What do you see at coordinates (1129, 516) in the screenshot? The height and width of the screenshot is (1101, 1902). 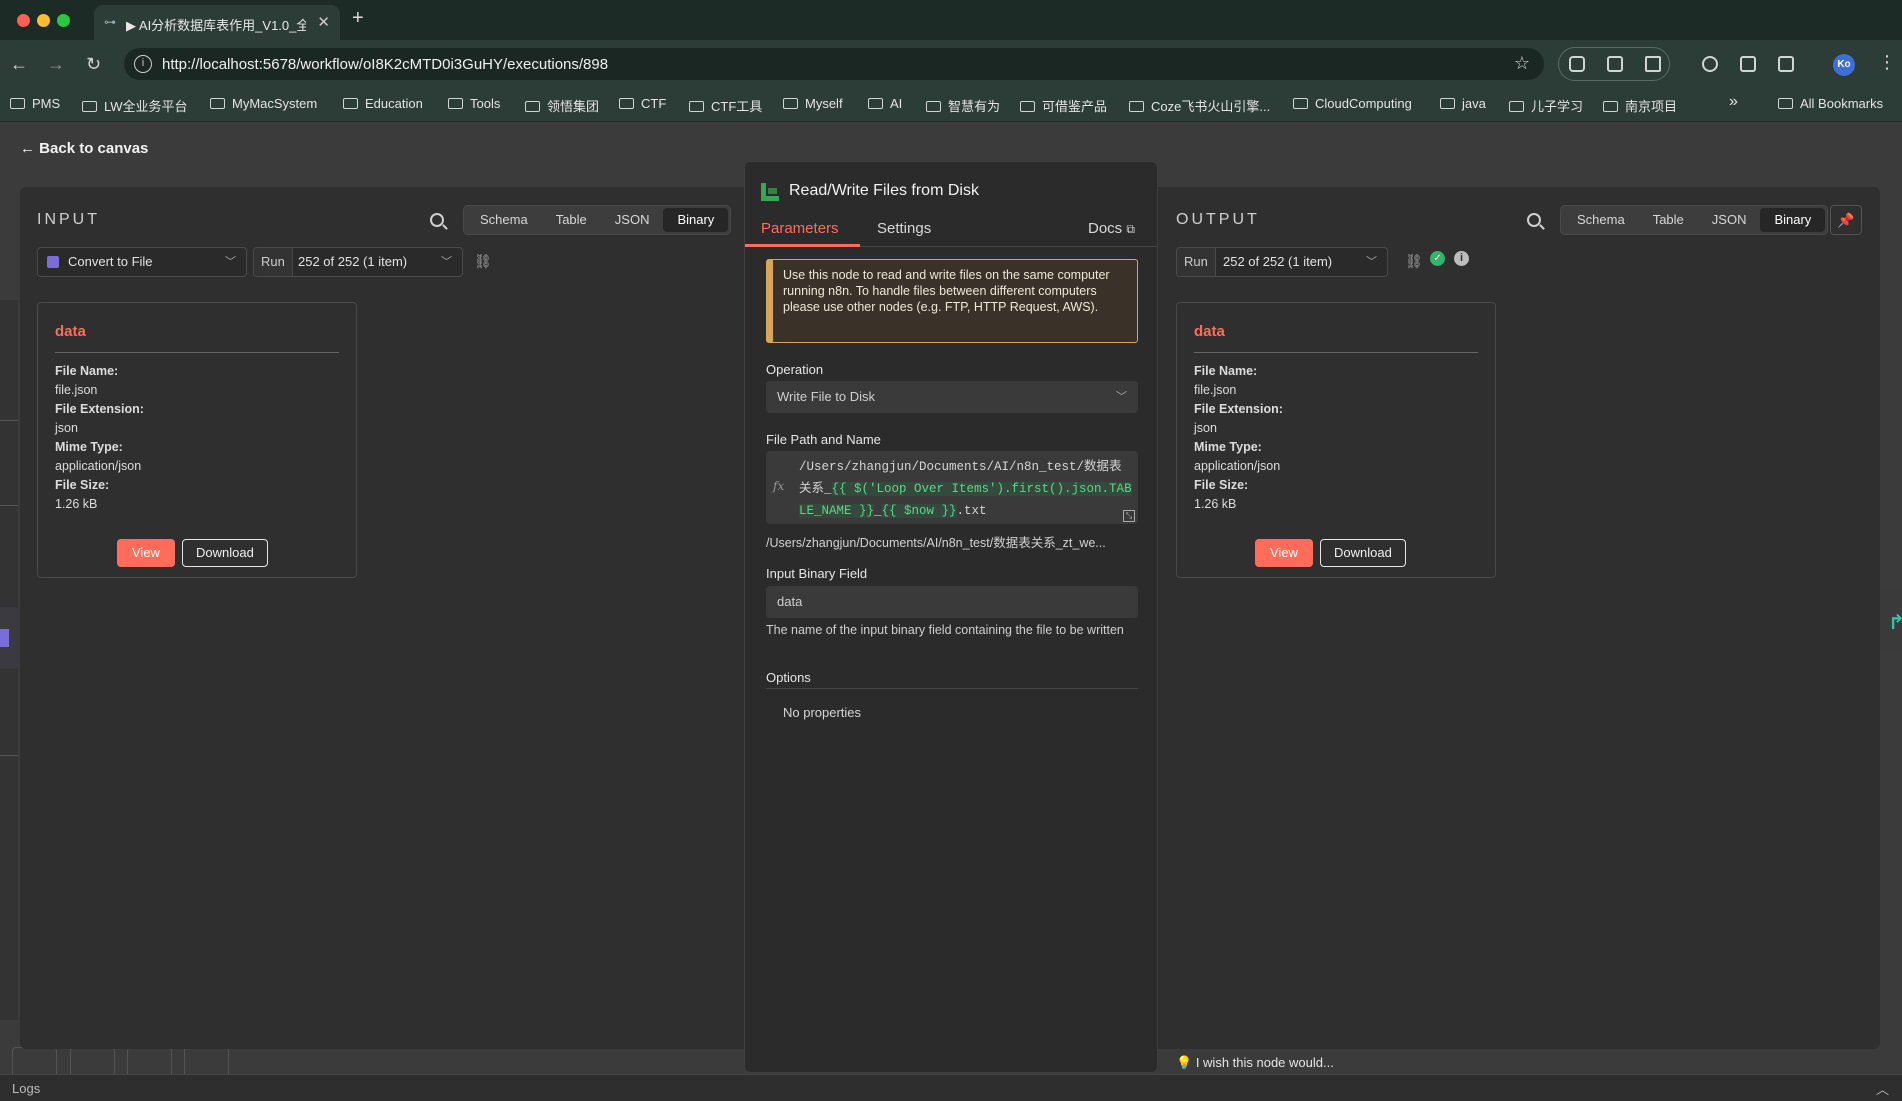 I see `expand-editor-icon: ⤡` at bounding box center [1129, 516].